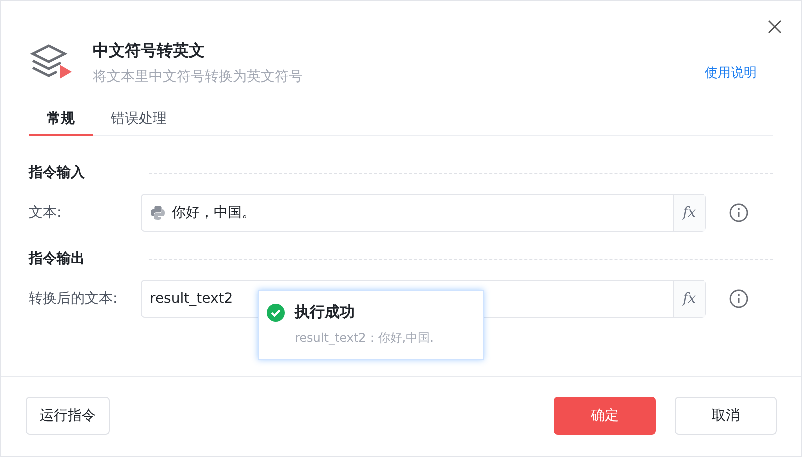  Describe the element at coordinates (198, 77) in the screenshot. I see `dialog-subtitle: 将文本里中文符号转换为英文符号` at that location.